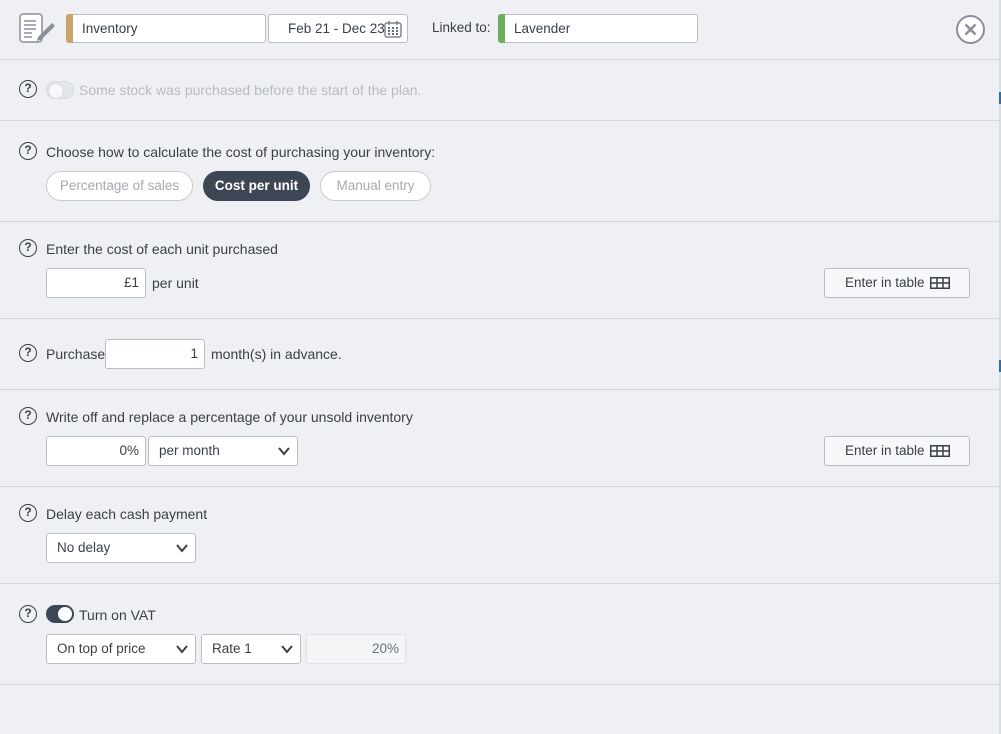 Image resolution: width=1001 pixels, height=734 pixels. Describe the element at coordinates (223, 451) in the screenshot. I see `write-off-period-select: per month` at that location.